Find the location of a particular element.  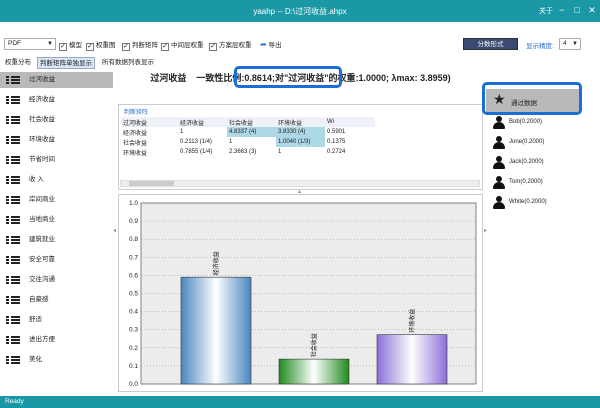

lambda-text: λmax: is located at coordinates (404, 78).